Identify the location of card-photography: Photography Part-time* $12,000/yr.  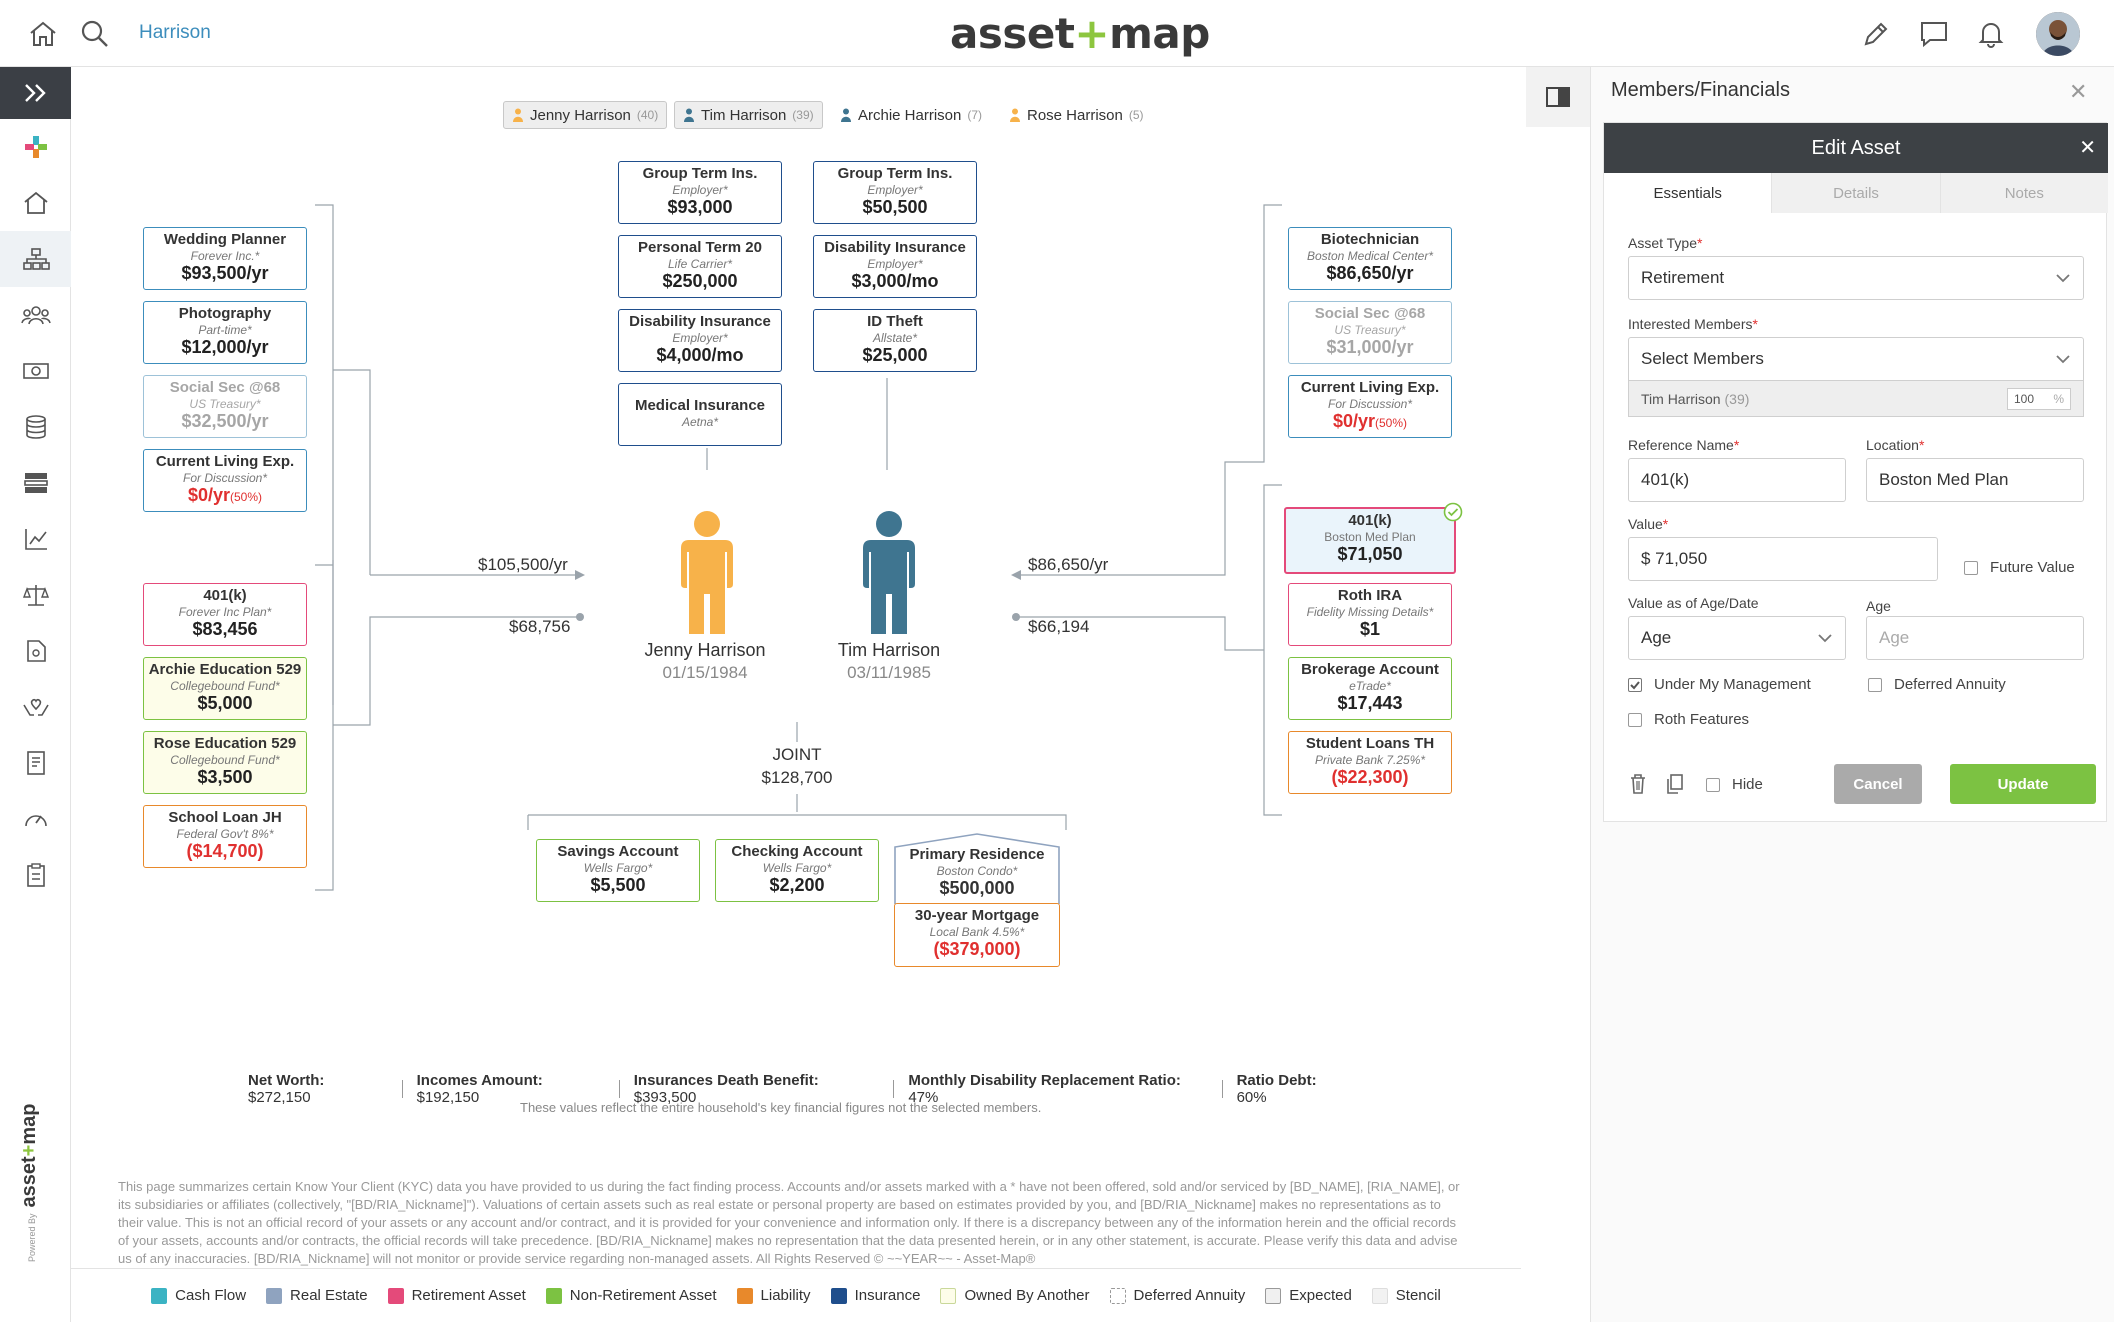
(225, 332).